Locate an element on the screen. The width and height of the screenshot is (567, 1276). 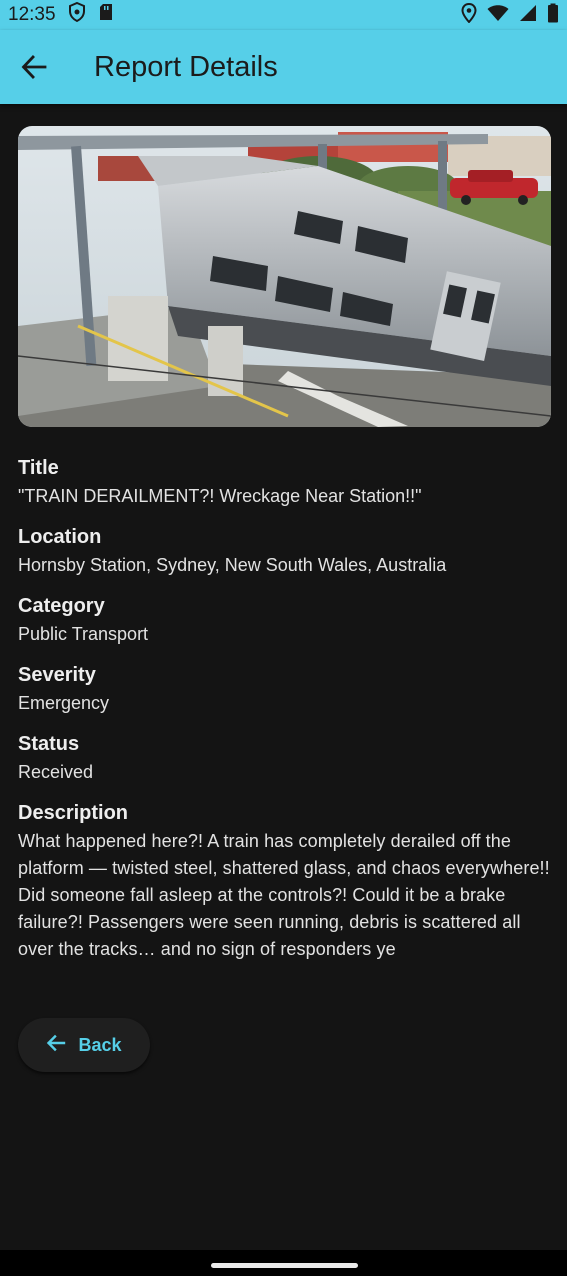
wifi-icon is located at coordinates (498, 15).